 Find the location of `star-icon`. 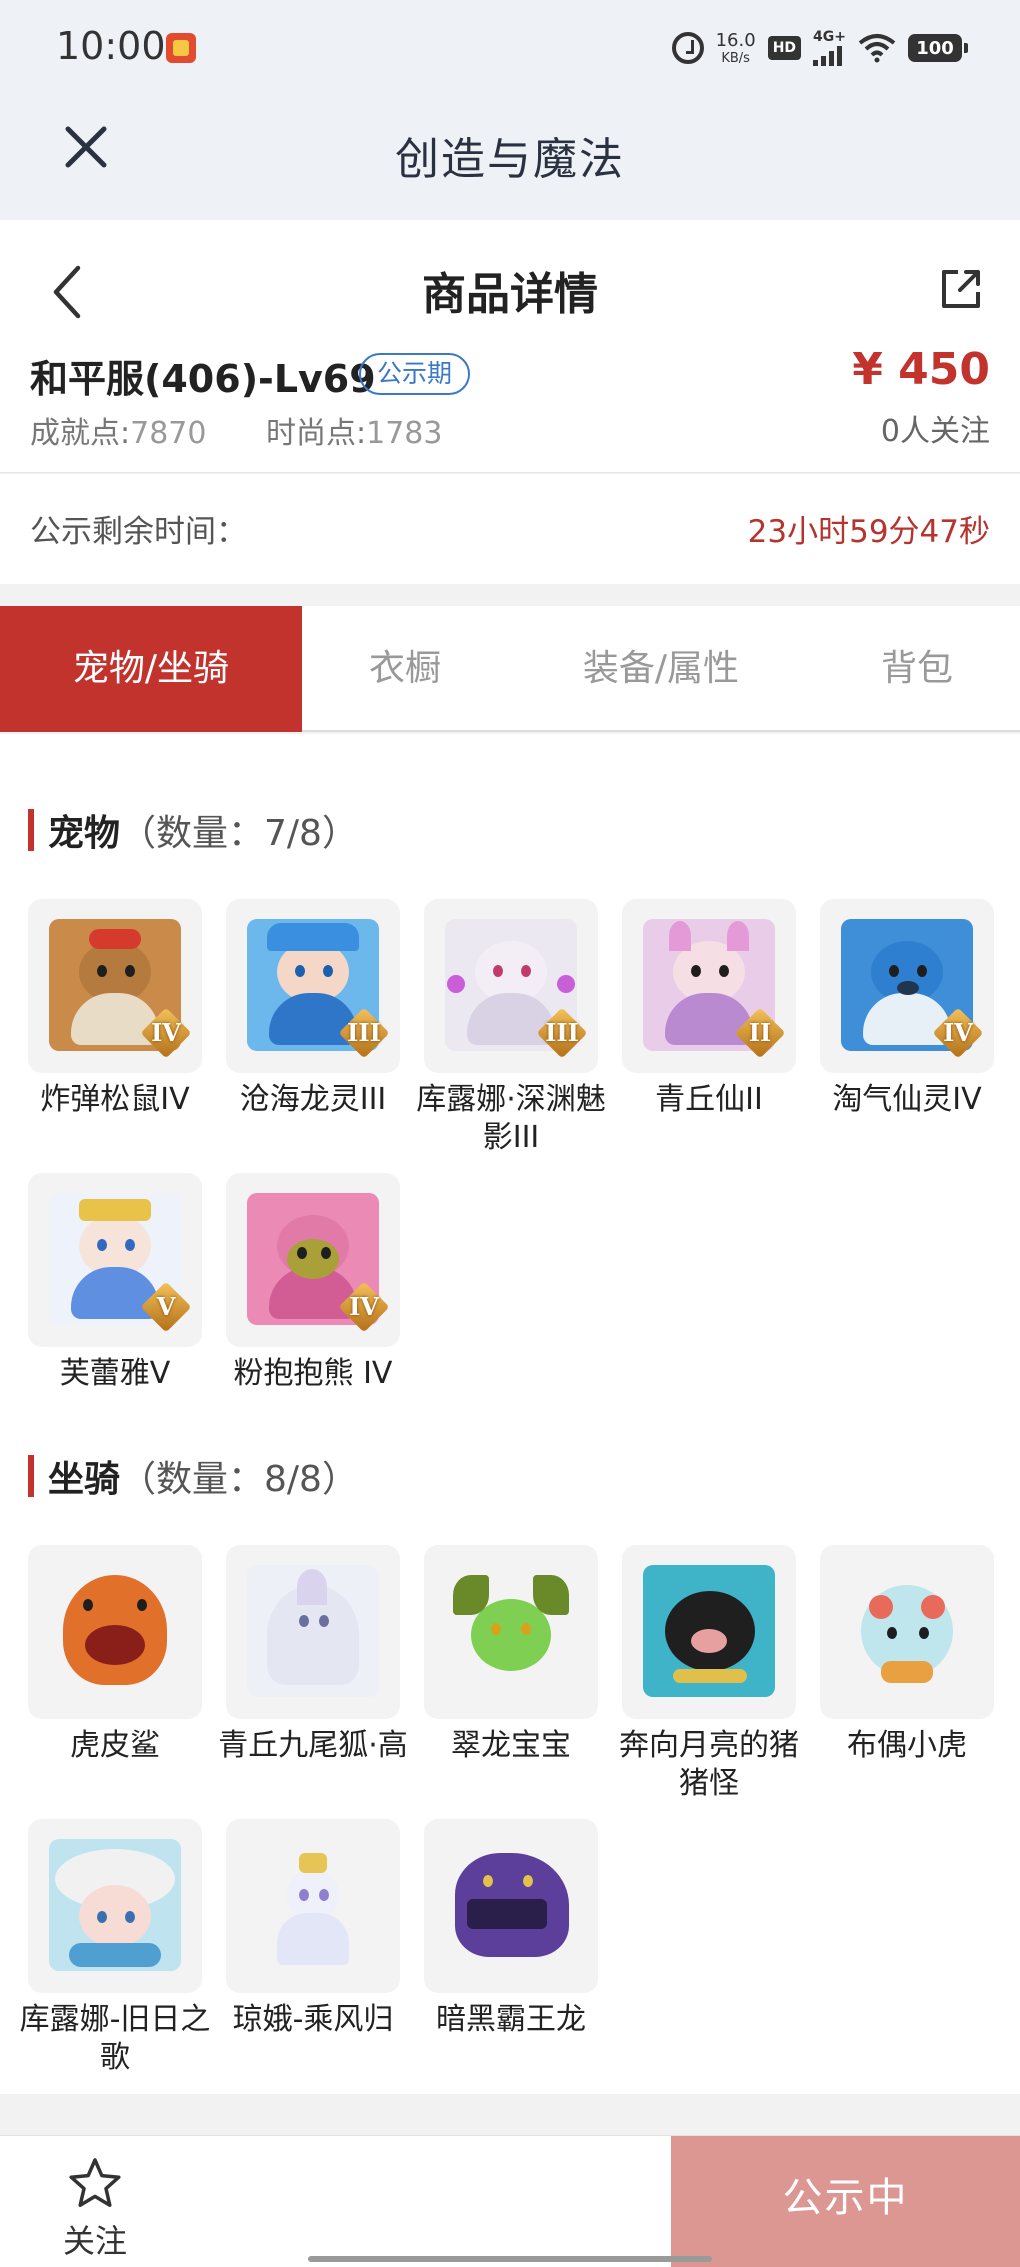

star-icon is located at coordinates (95, 2182).